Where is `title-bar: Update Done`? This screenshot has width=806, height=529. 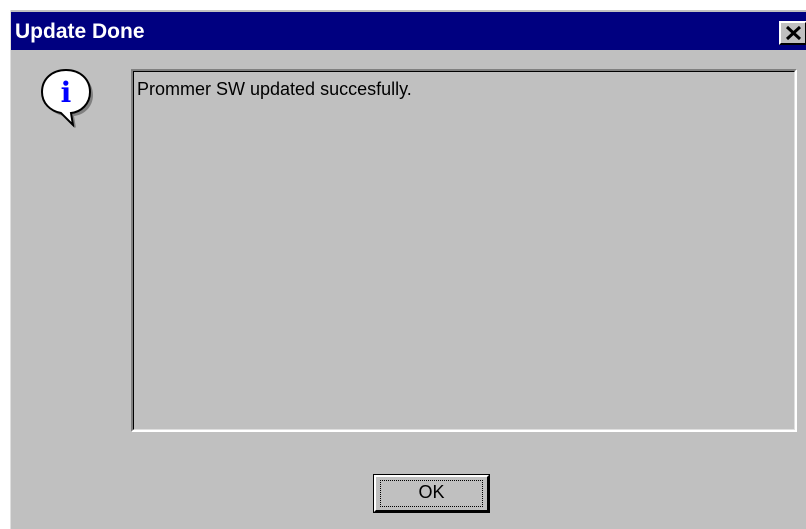 title-bar: Update Done is located at coordinates (408, 31).